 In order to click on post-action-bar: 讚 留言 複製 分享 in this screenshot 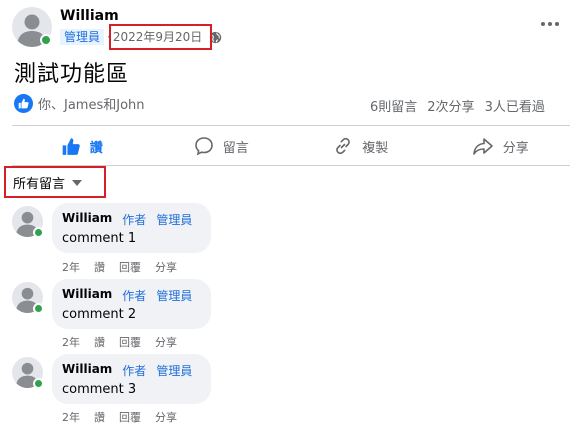, I will do `click(291, 146)`.